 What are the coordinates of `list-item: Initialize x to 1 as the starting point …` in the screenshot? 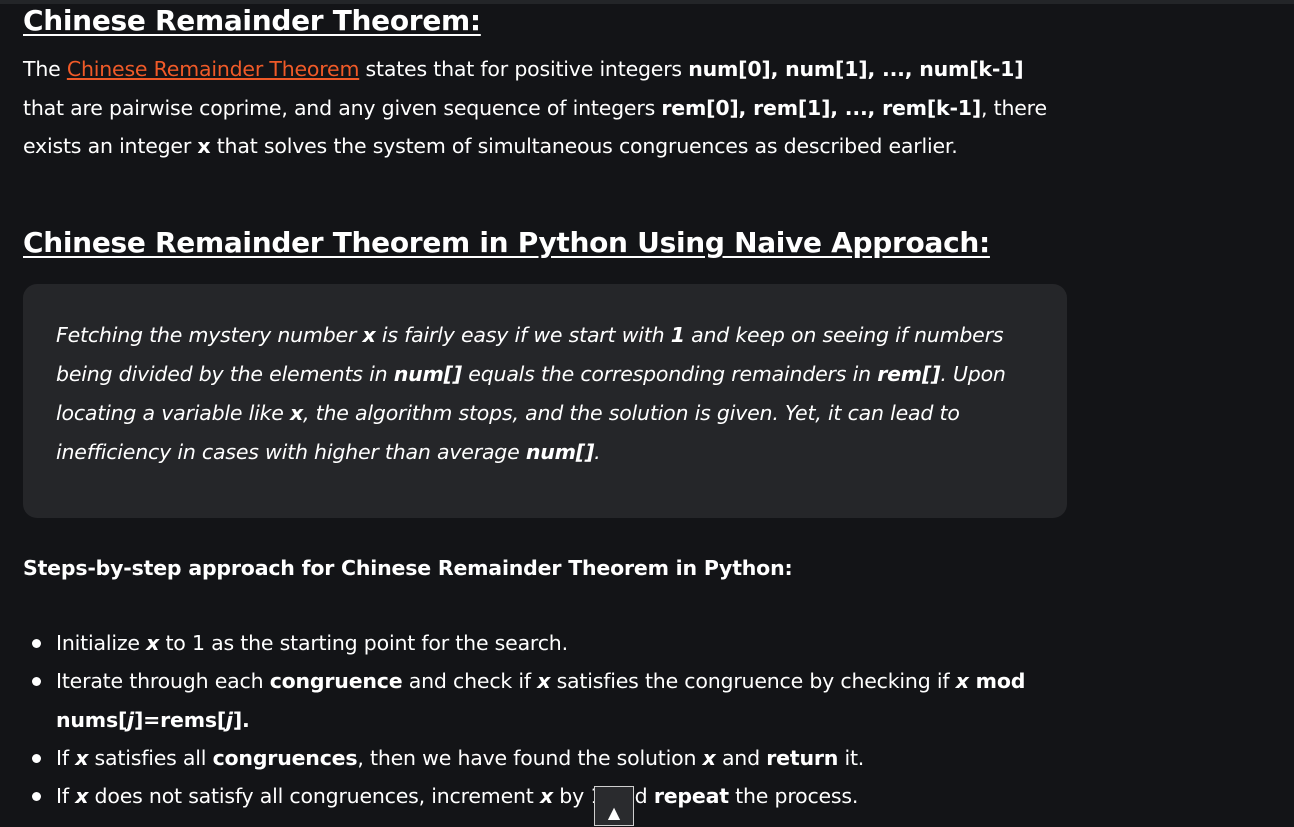 It's located at (566, 643).